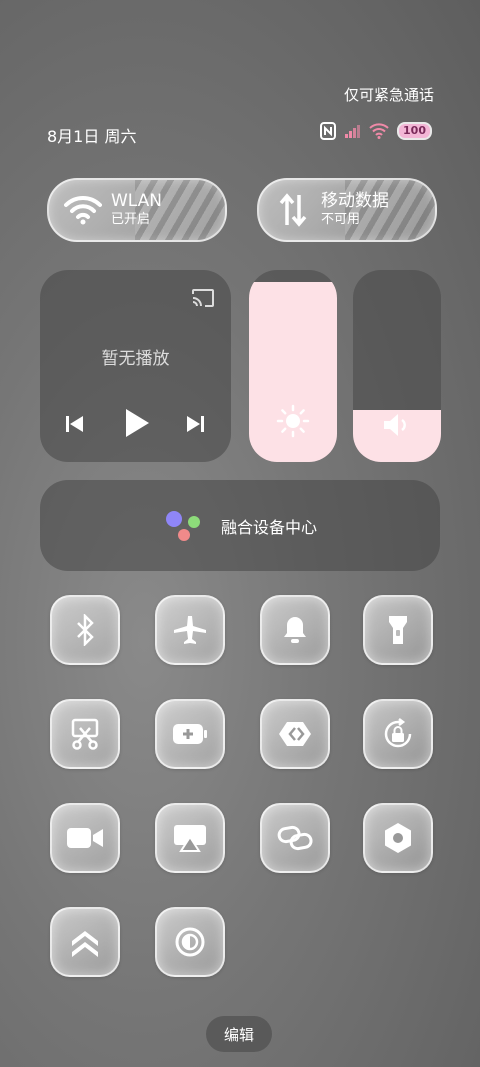  I want to click on cast-screen-icon, so click(190, 838).